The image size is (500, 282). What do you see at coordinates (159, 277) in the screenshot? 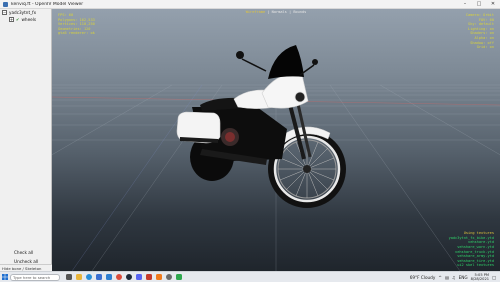
I see `media-player-icon` at bounding box center [159, 277].